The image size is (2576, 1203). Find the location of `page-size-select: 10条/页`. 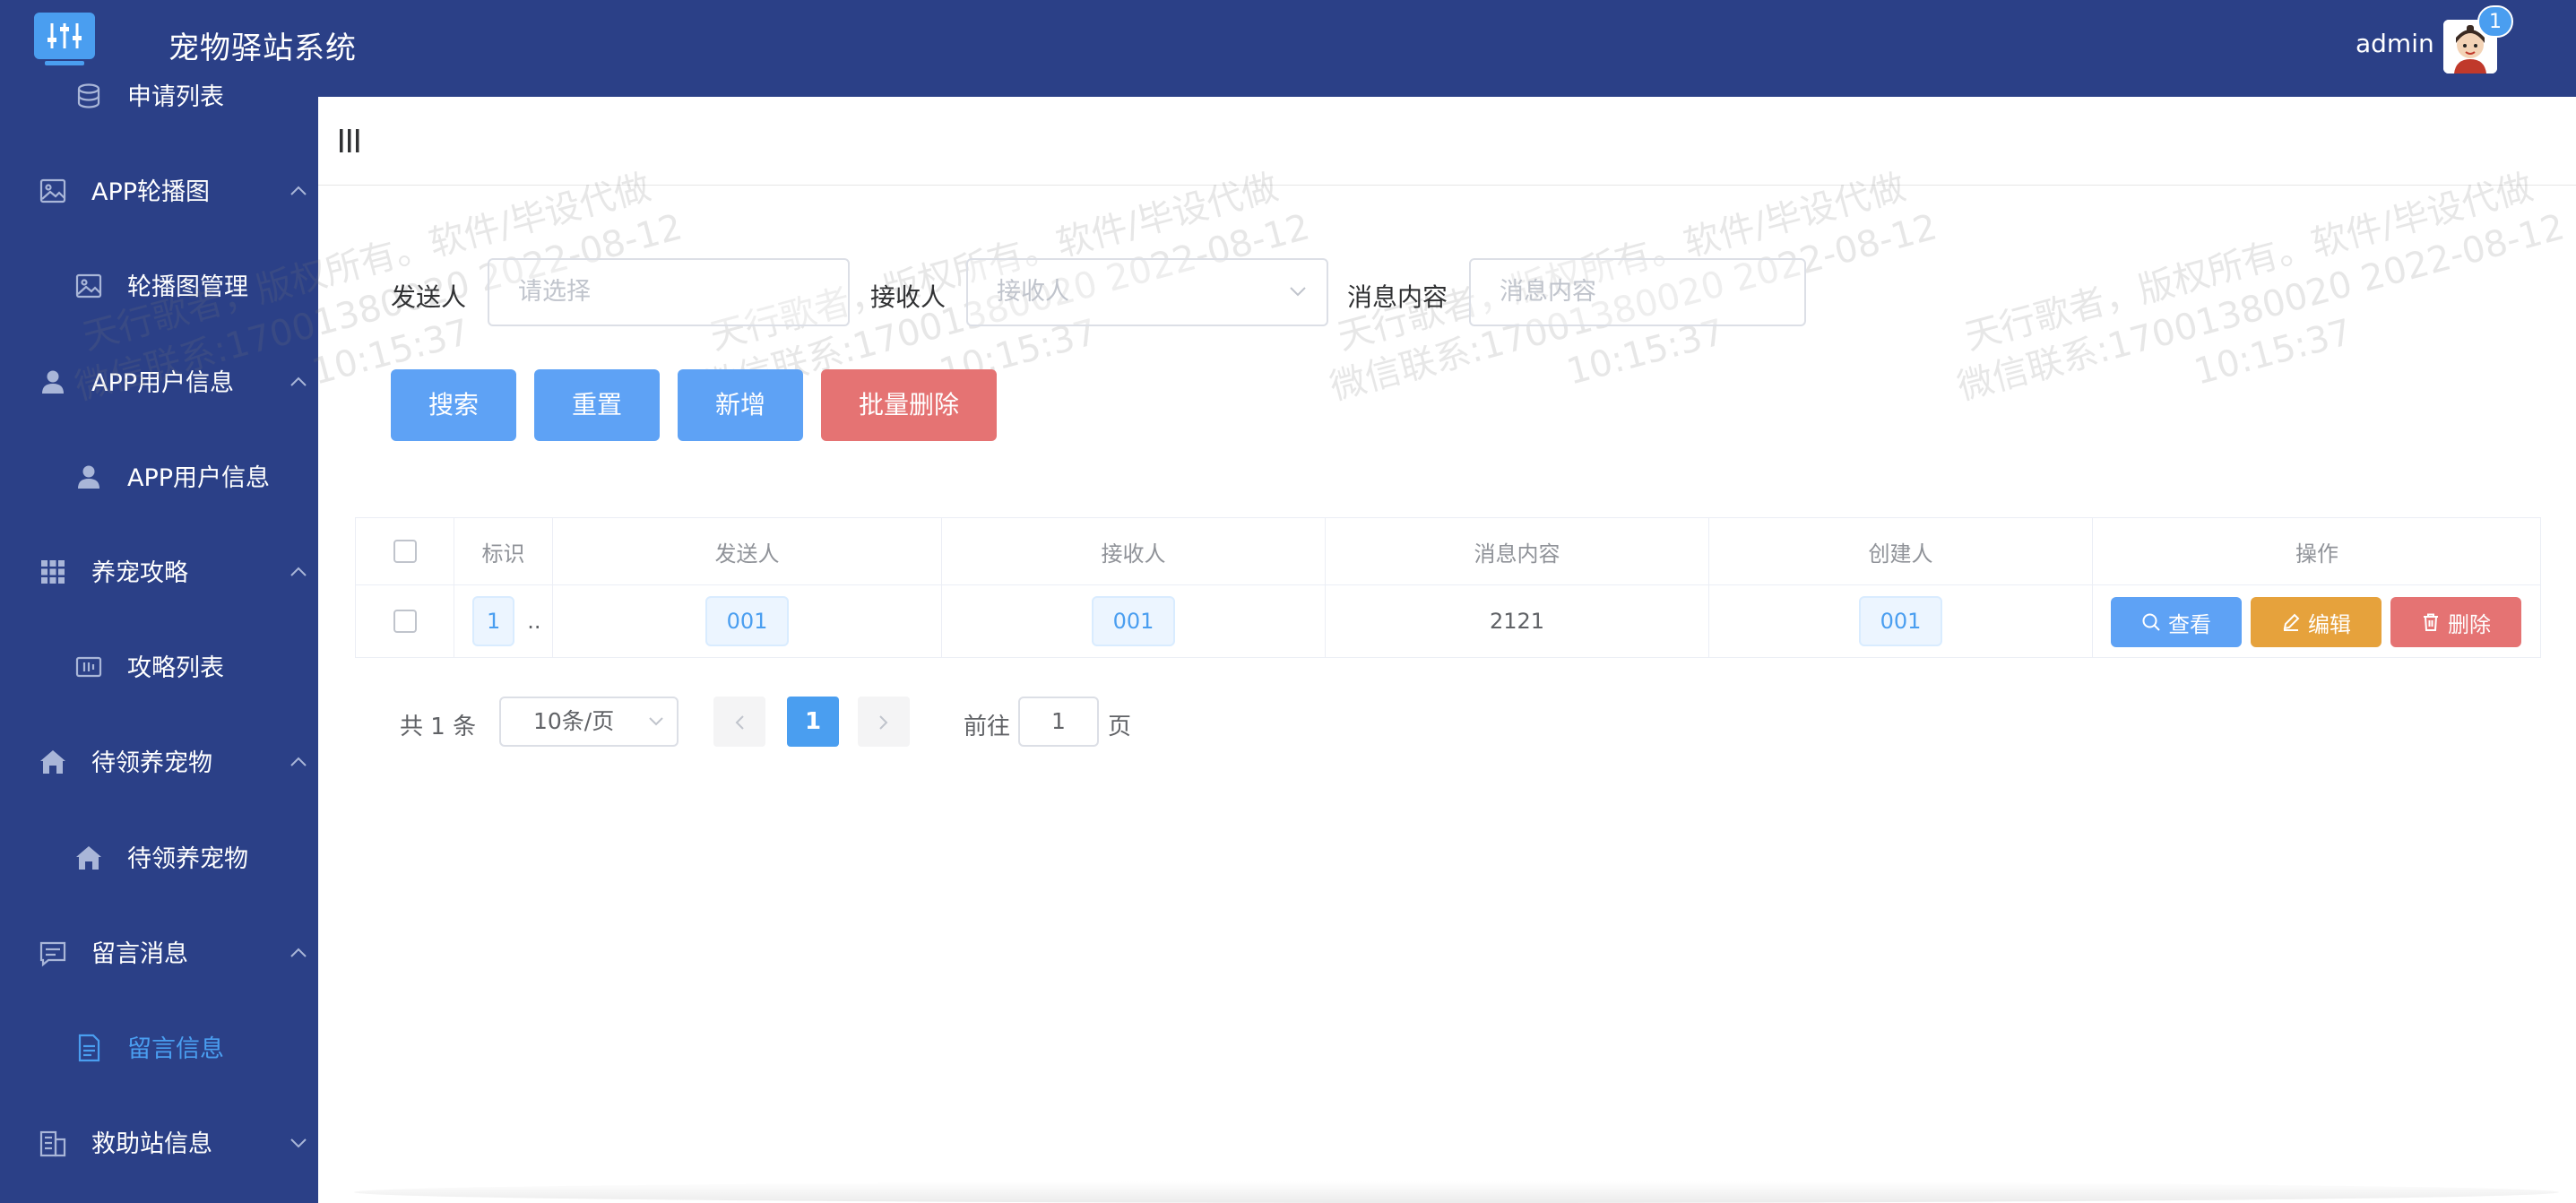

page-size-select: 10条/页 is located at coordinates (589, 722).